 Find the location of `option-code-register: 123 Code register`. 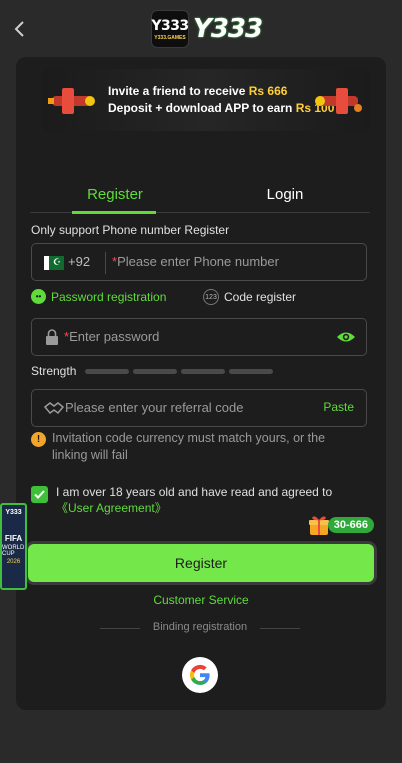

option-code-register: 123 Code register is located at coordinates (249, 297).